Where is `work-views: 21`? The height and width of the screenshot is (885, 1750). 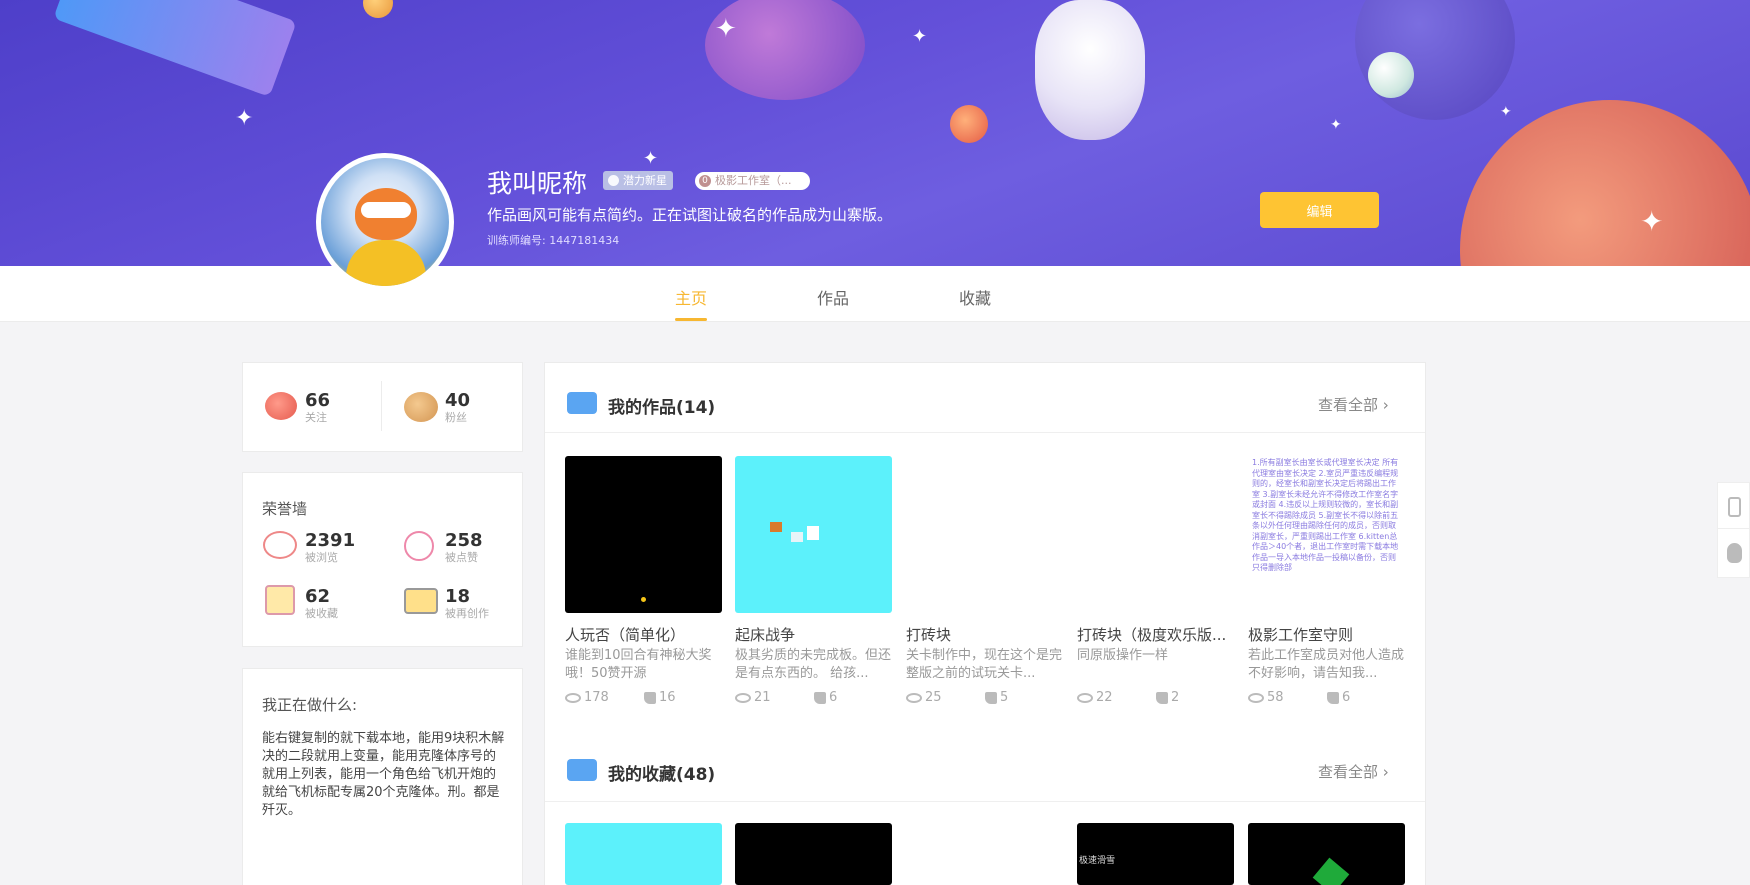
work-views: 21 is located at coordinates (753, 697).